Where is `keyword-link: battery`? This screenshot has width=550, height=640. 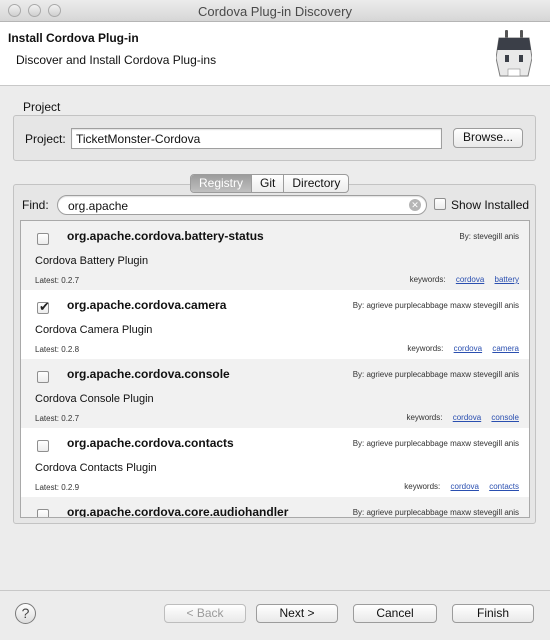 keyword-link: battery is located at coordinates (507, 279).